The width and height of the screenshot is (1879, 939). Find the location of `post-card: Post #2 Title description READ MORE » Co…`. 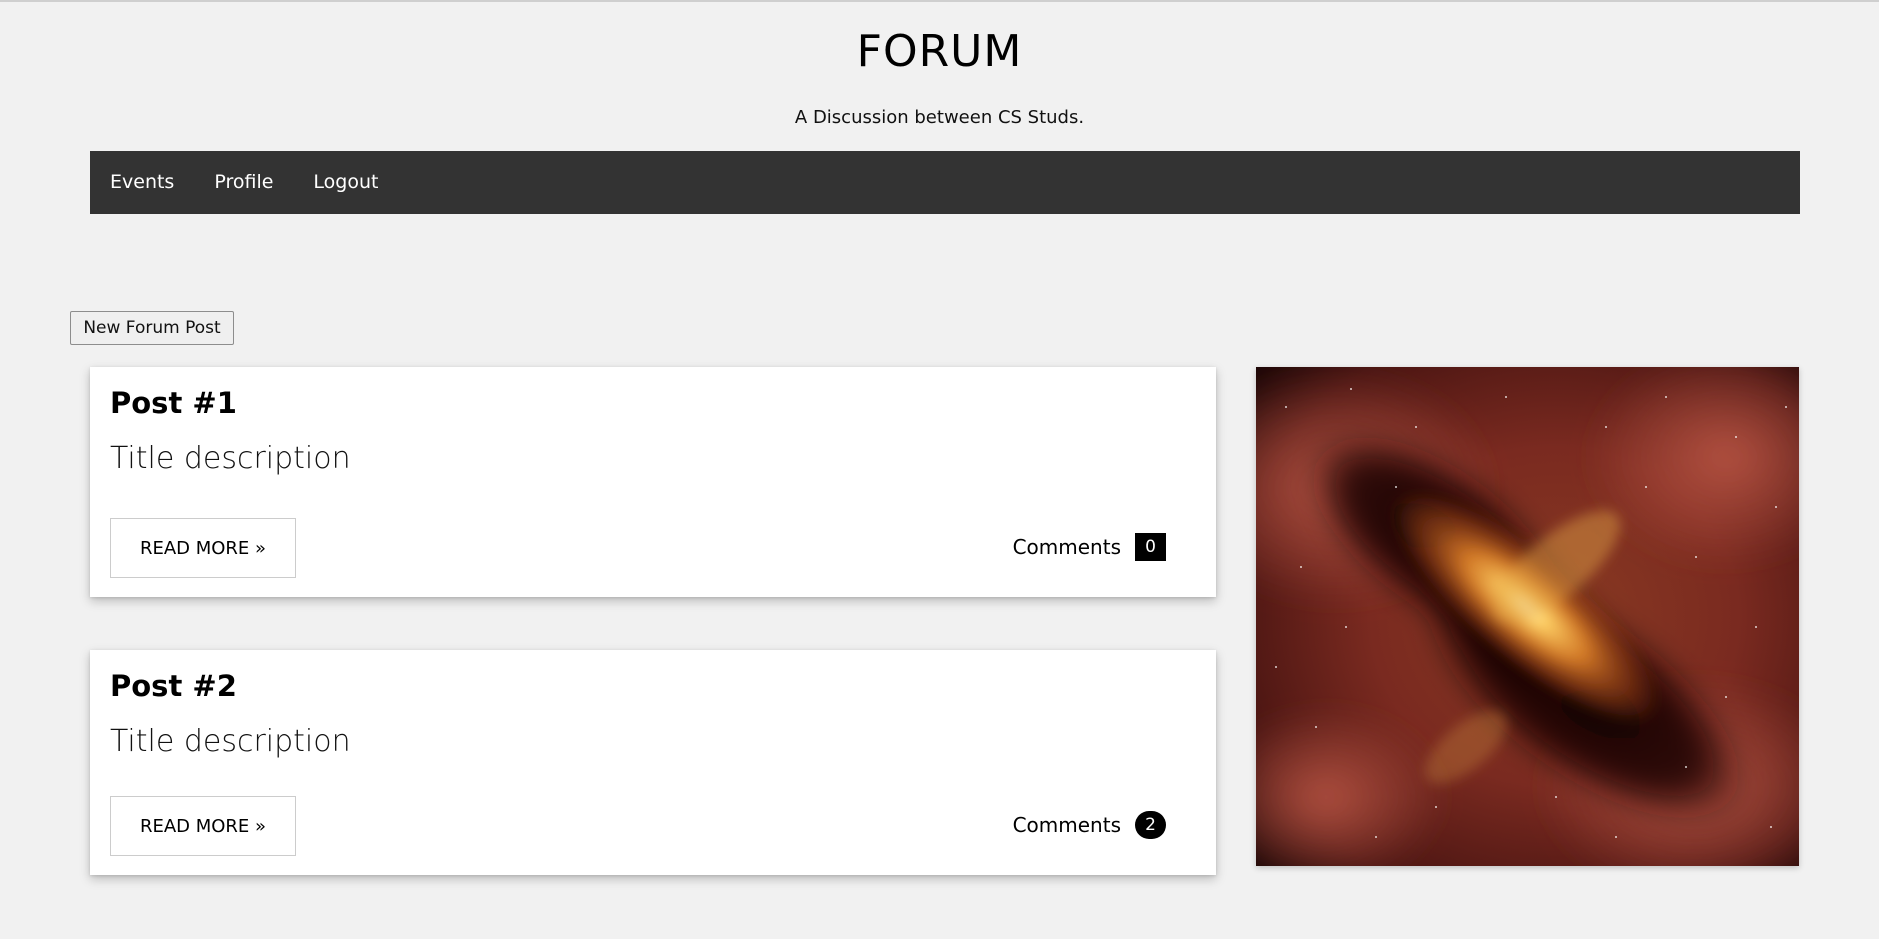

post-card: Post #2 Title description READ MORE » Co… is located at coordinates (653, 762).